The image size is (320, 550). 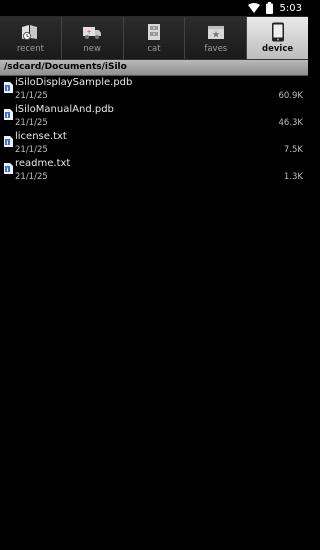 What do you see at coordinates (278, 49) in the screenshot?
I see `tab-label: device` at bounding box center [278, 49].